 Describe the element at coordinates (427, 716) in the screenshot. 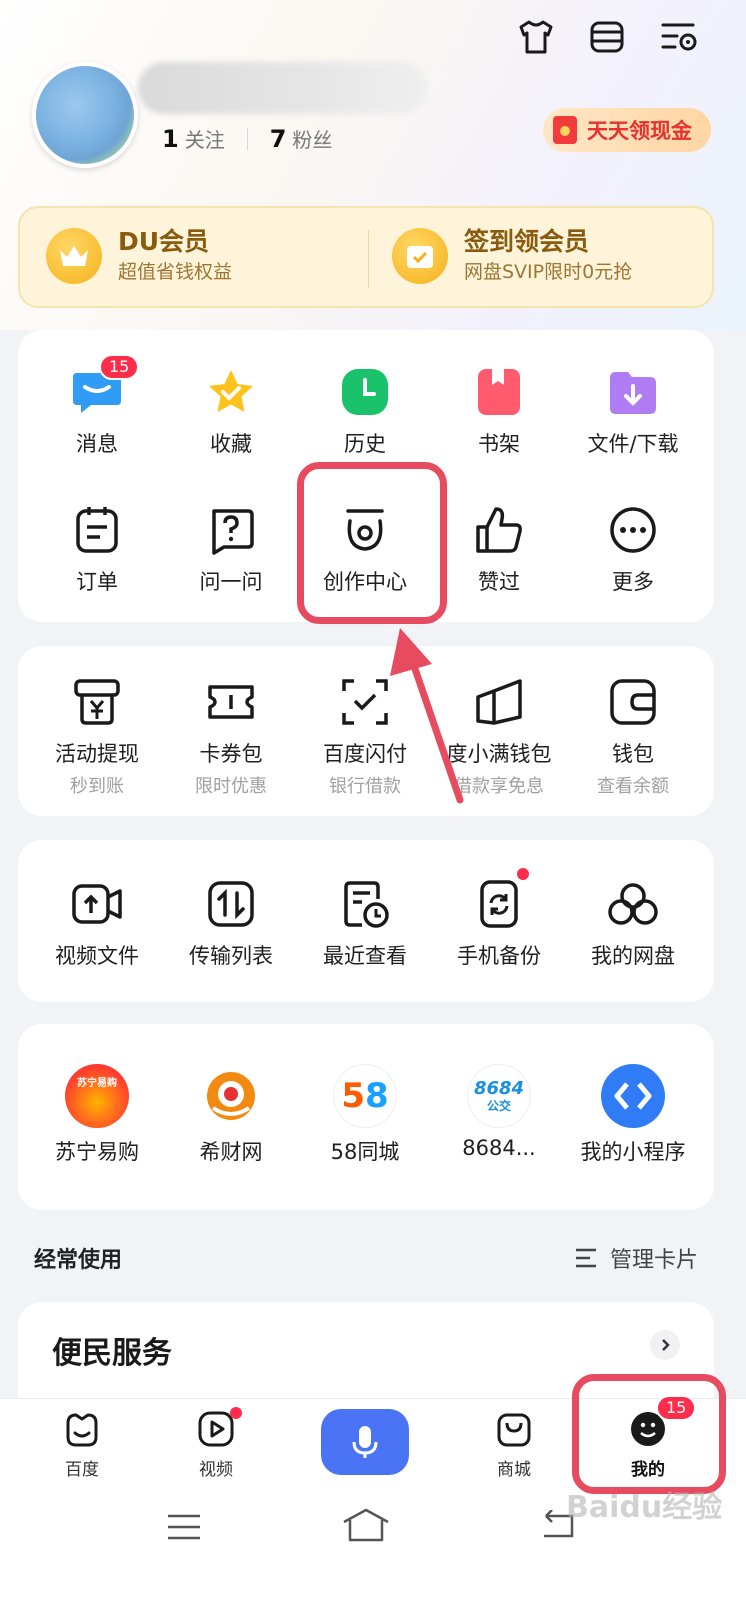

I see `annotation-arrow` at that location.